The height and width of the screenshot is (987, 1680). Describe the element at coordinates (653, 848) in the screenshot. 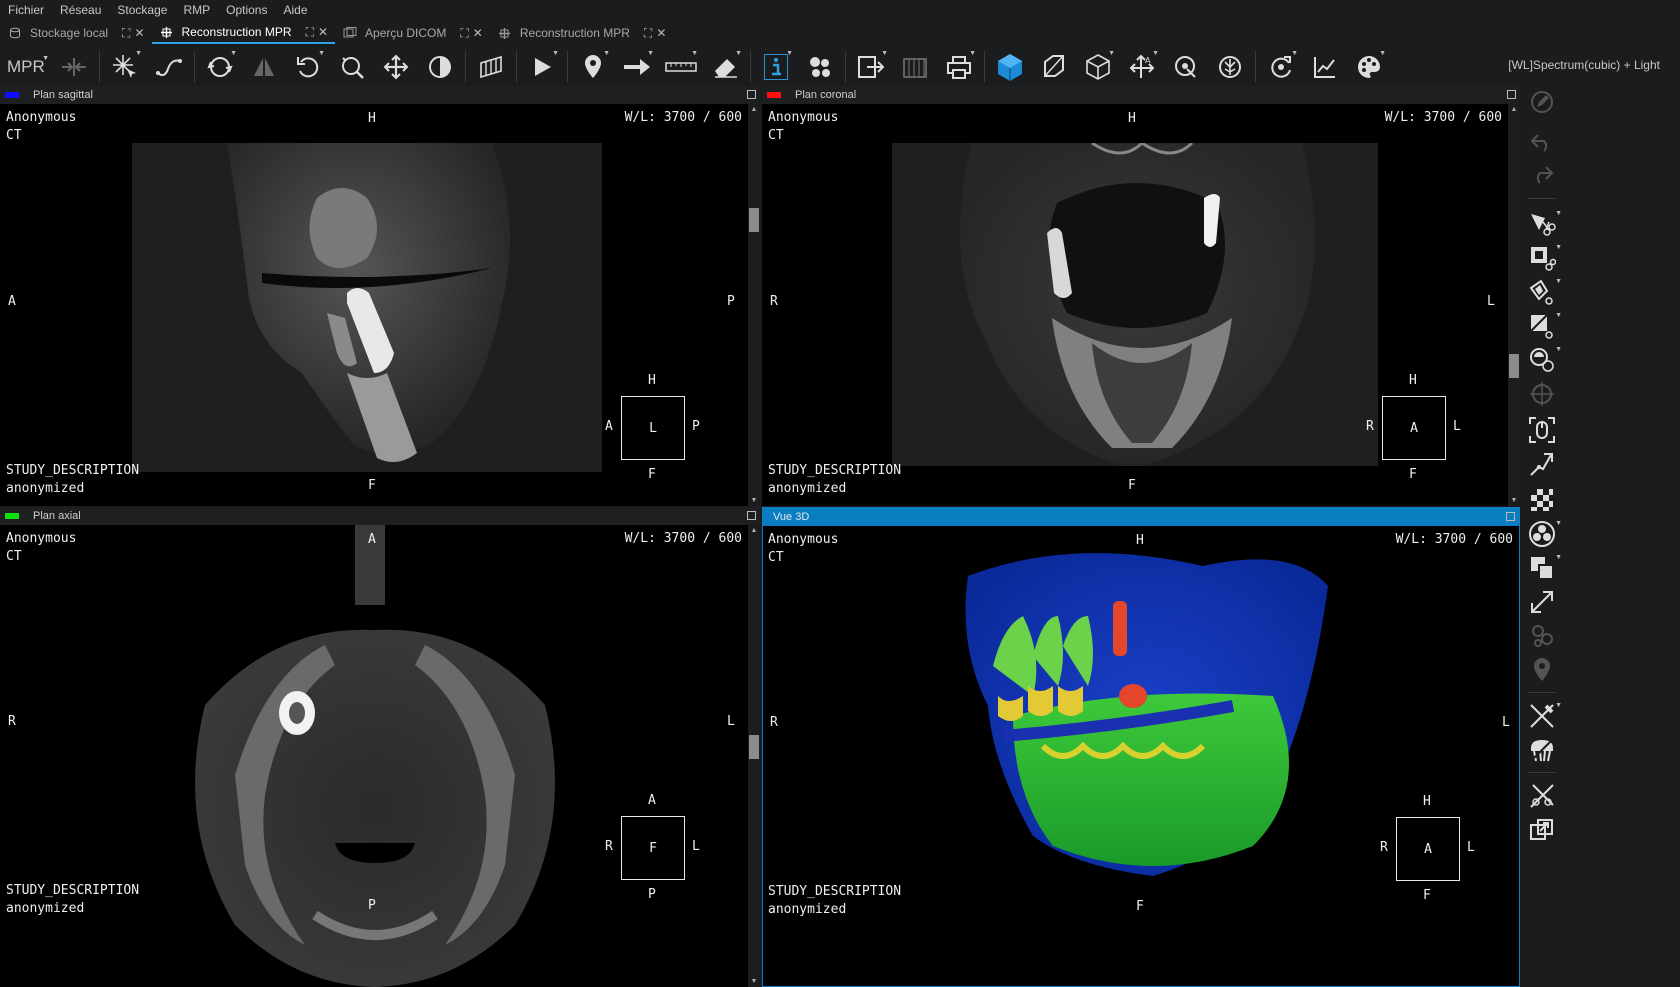

I see `orientation-cube: F` at that location.